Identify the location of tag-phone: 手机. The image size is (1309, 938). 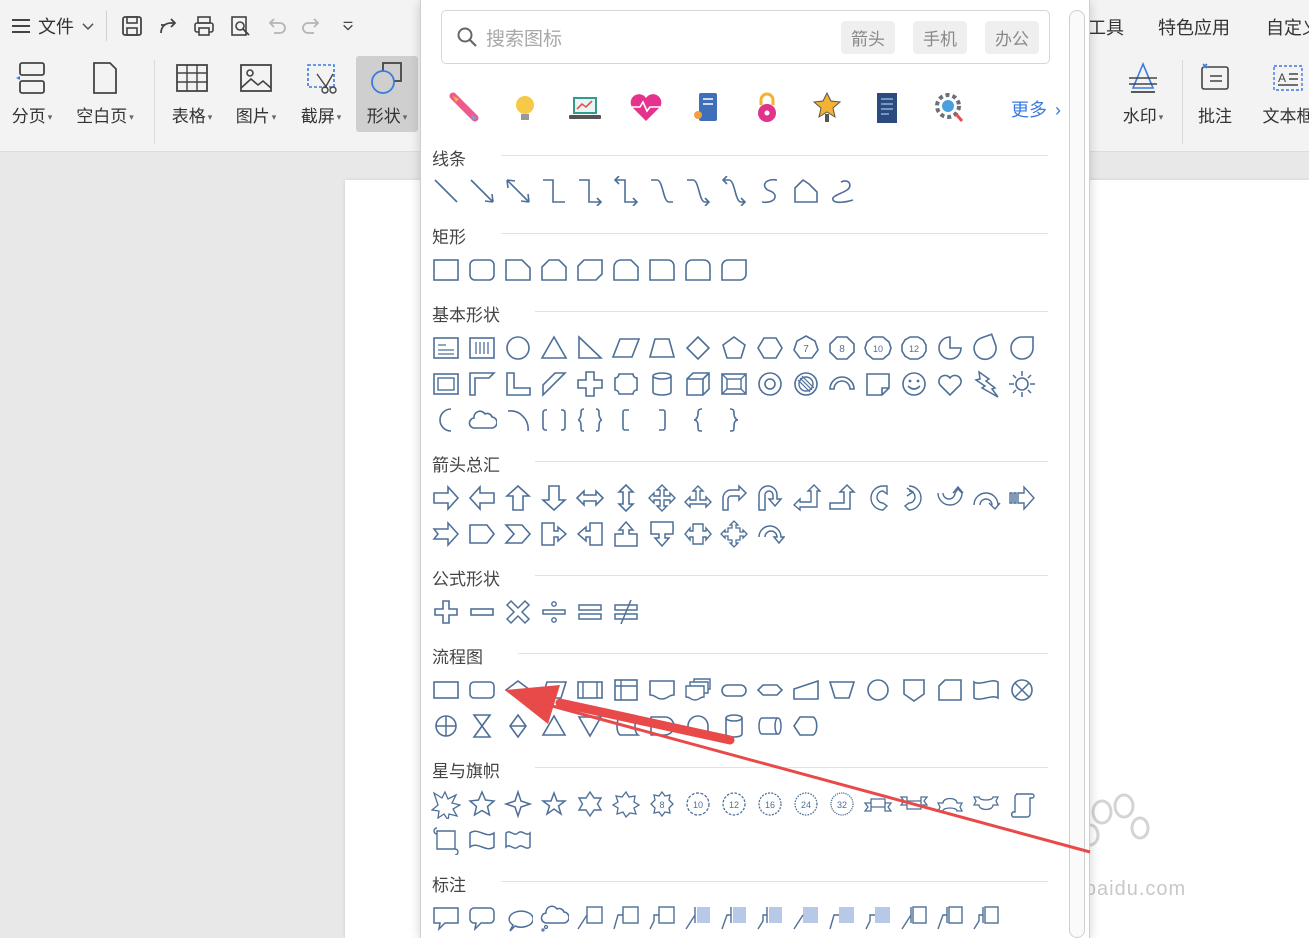
(940, 37).